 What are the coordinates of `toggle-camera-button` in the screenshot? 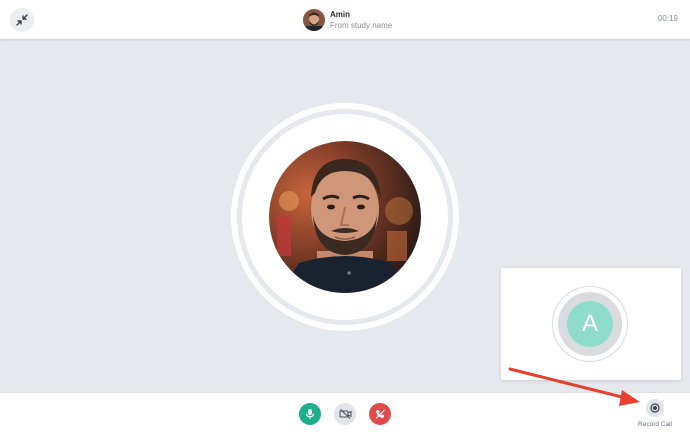 It's located at (345, 414).